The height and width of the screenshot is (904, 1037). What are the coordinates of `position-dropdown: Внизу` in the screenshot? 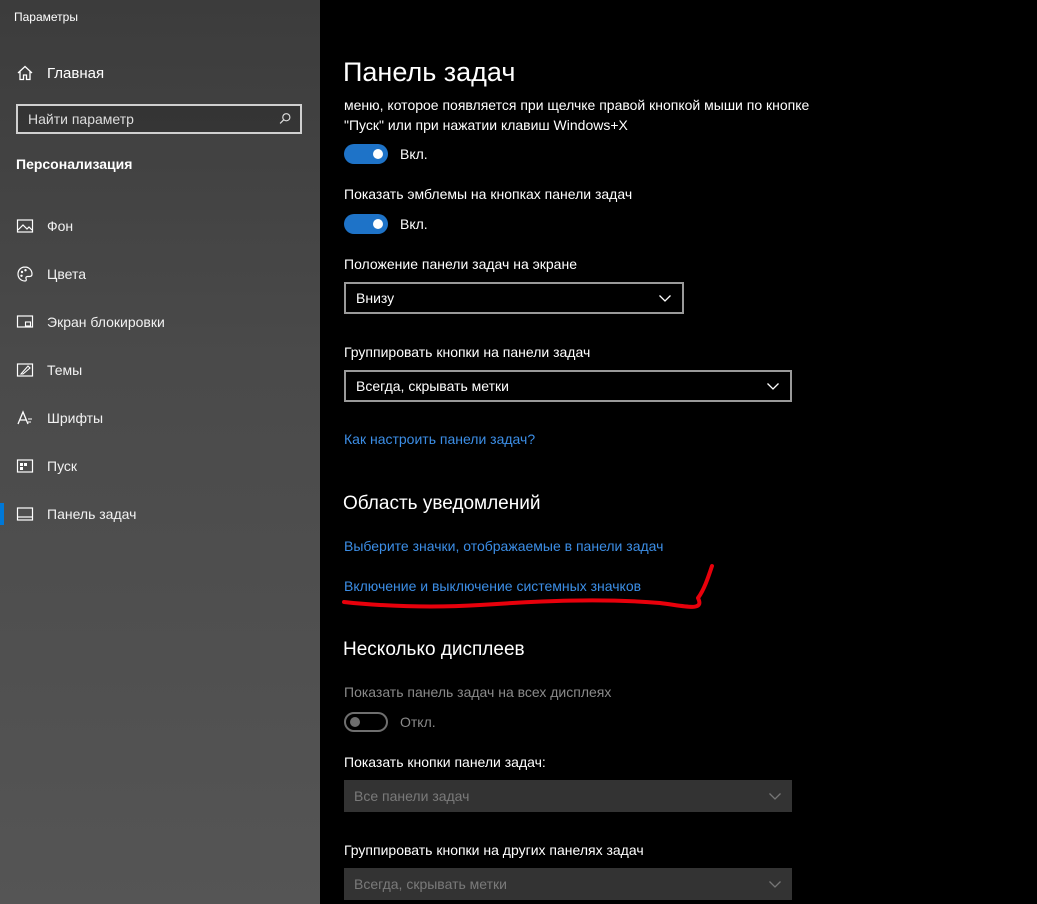 It's located at (514, 298).